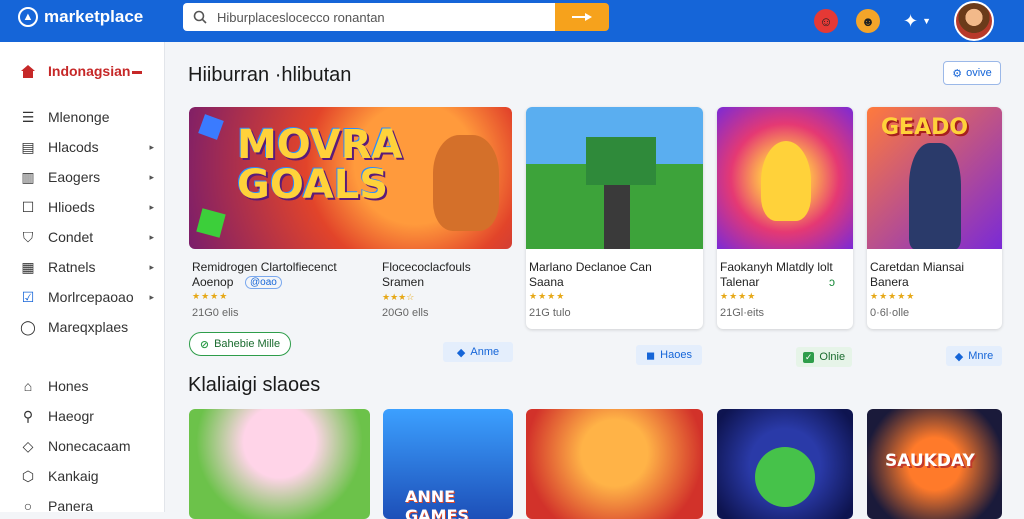 Image resolution: width=1024 pixels, height=519 pixels. I want to click on sidebar-item: ▥ Eaogers ▸, so click(90, 177).